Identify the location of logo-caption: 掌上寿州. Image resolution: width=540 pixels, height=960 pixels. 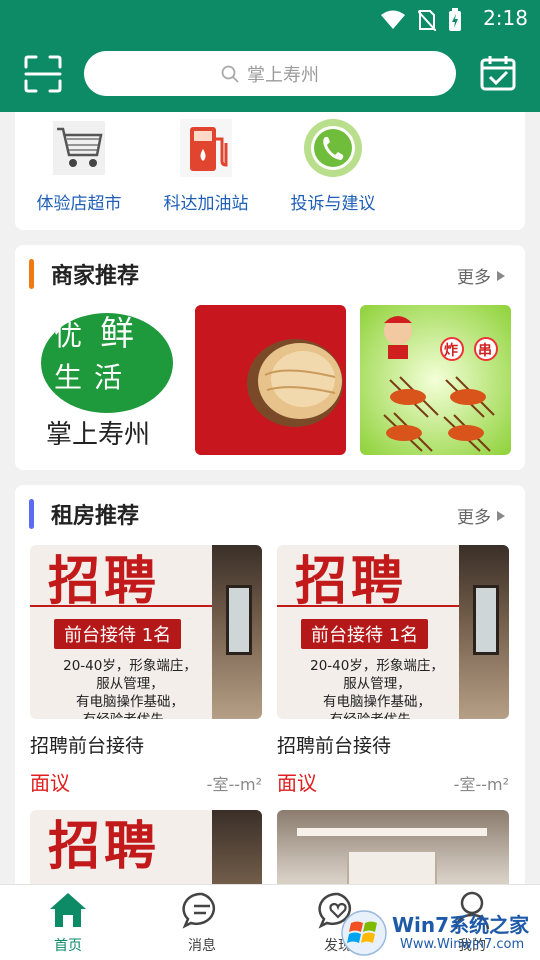
(98, 435).